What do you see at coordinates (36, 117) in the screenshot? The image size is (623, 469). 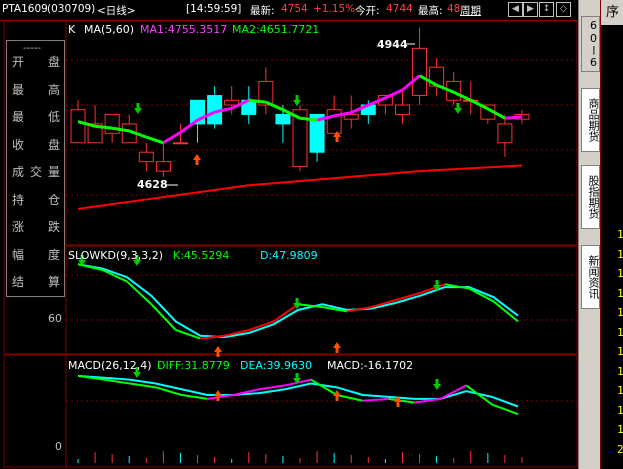 I see `info-row-low: 最低` at bounding box center [36, 117].